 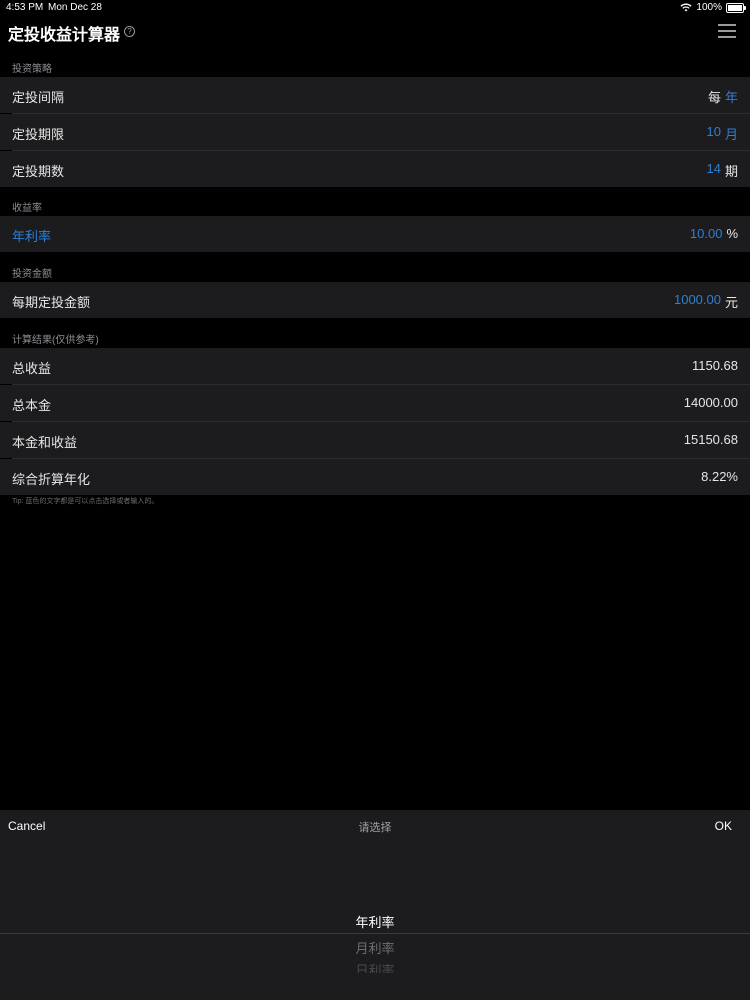 I want to click on status-time: 4:53 PM, so click(x=25, y=7).